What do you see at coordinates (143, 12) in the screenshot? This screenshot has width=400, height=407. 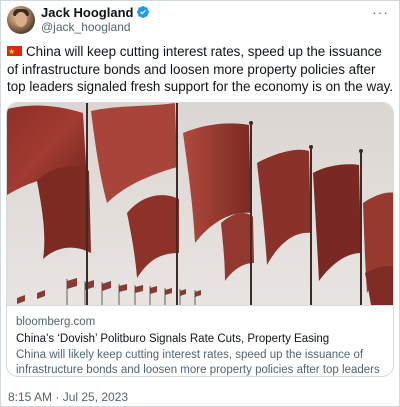 I see `verified-badge-icon` at bounding box center [143, 12].